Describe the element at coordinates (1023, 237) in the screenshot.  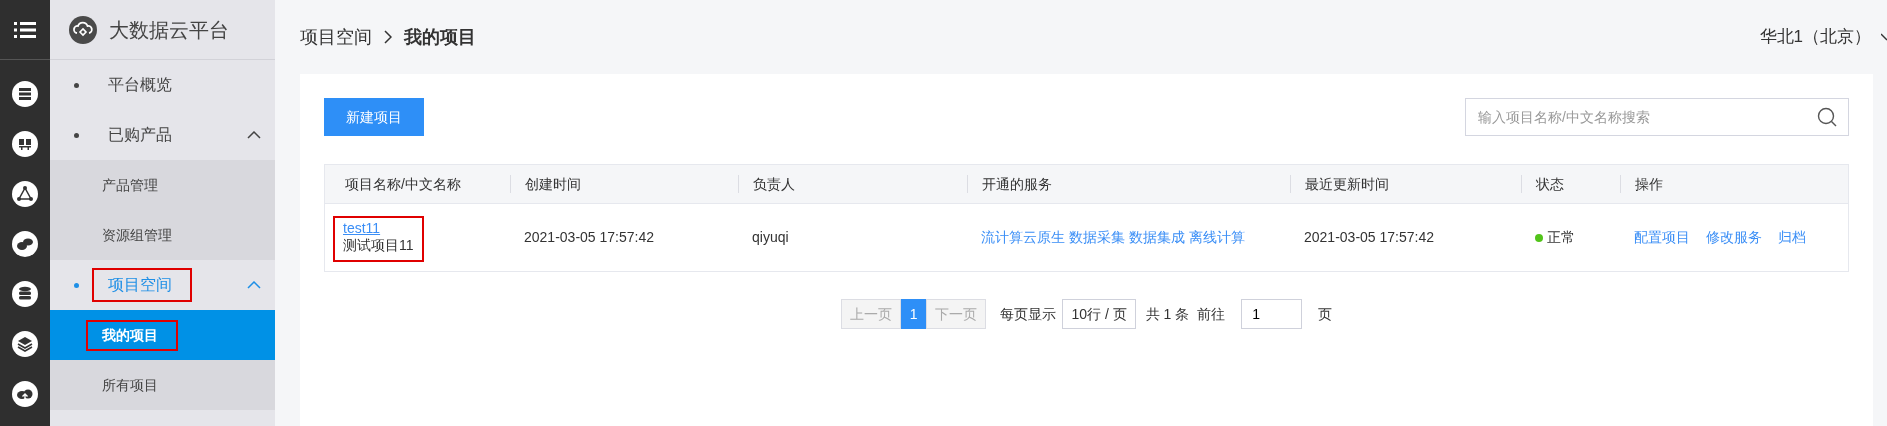
I see `service-link: 流计算云原生` at that location.